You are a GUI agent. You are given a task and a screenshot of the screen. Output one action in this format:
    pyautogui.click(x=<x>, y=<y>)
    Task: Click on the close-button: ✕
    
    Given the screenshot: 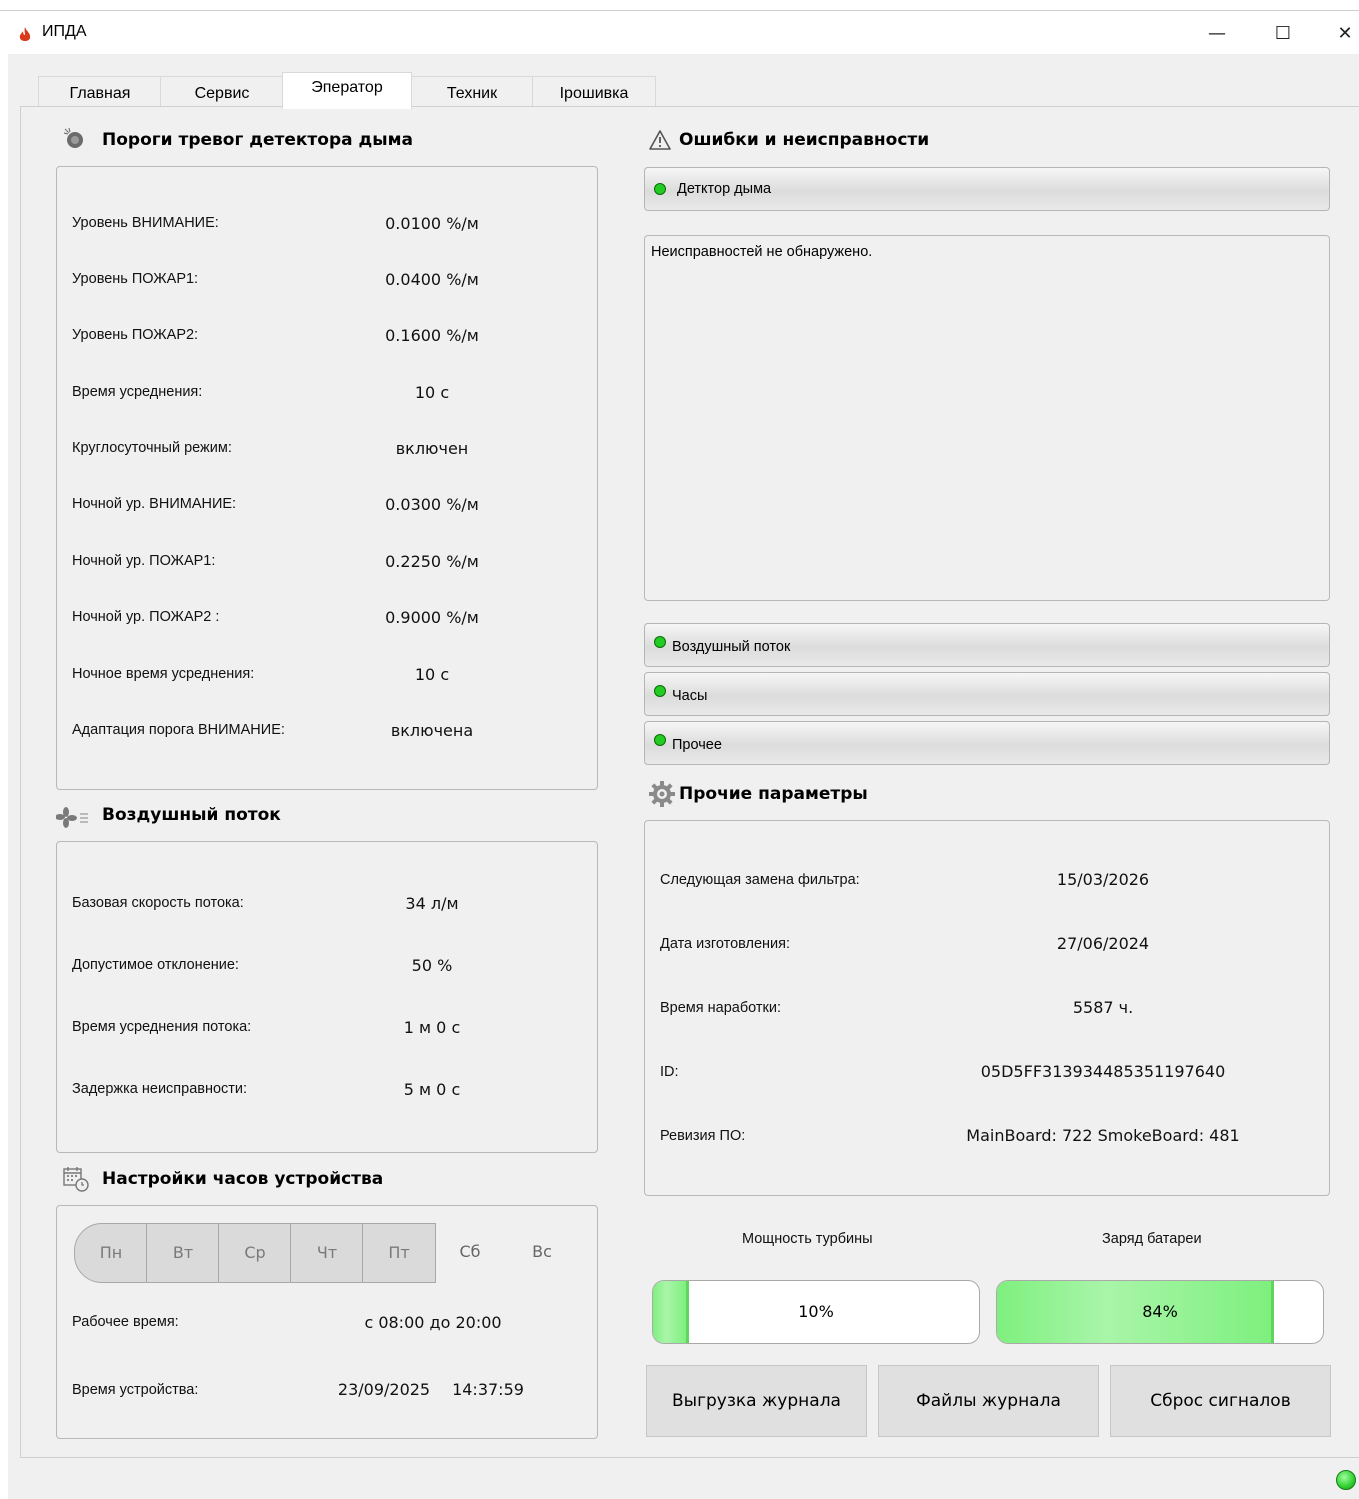 What is the action you would take?
    pyautogui.click(x=1344, y=34)
    